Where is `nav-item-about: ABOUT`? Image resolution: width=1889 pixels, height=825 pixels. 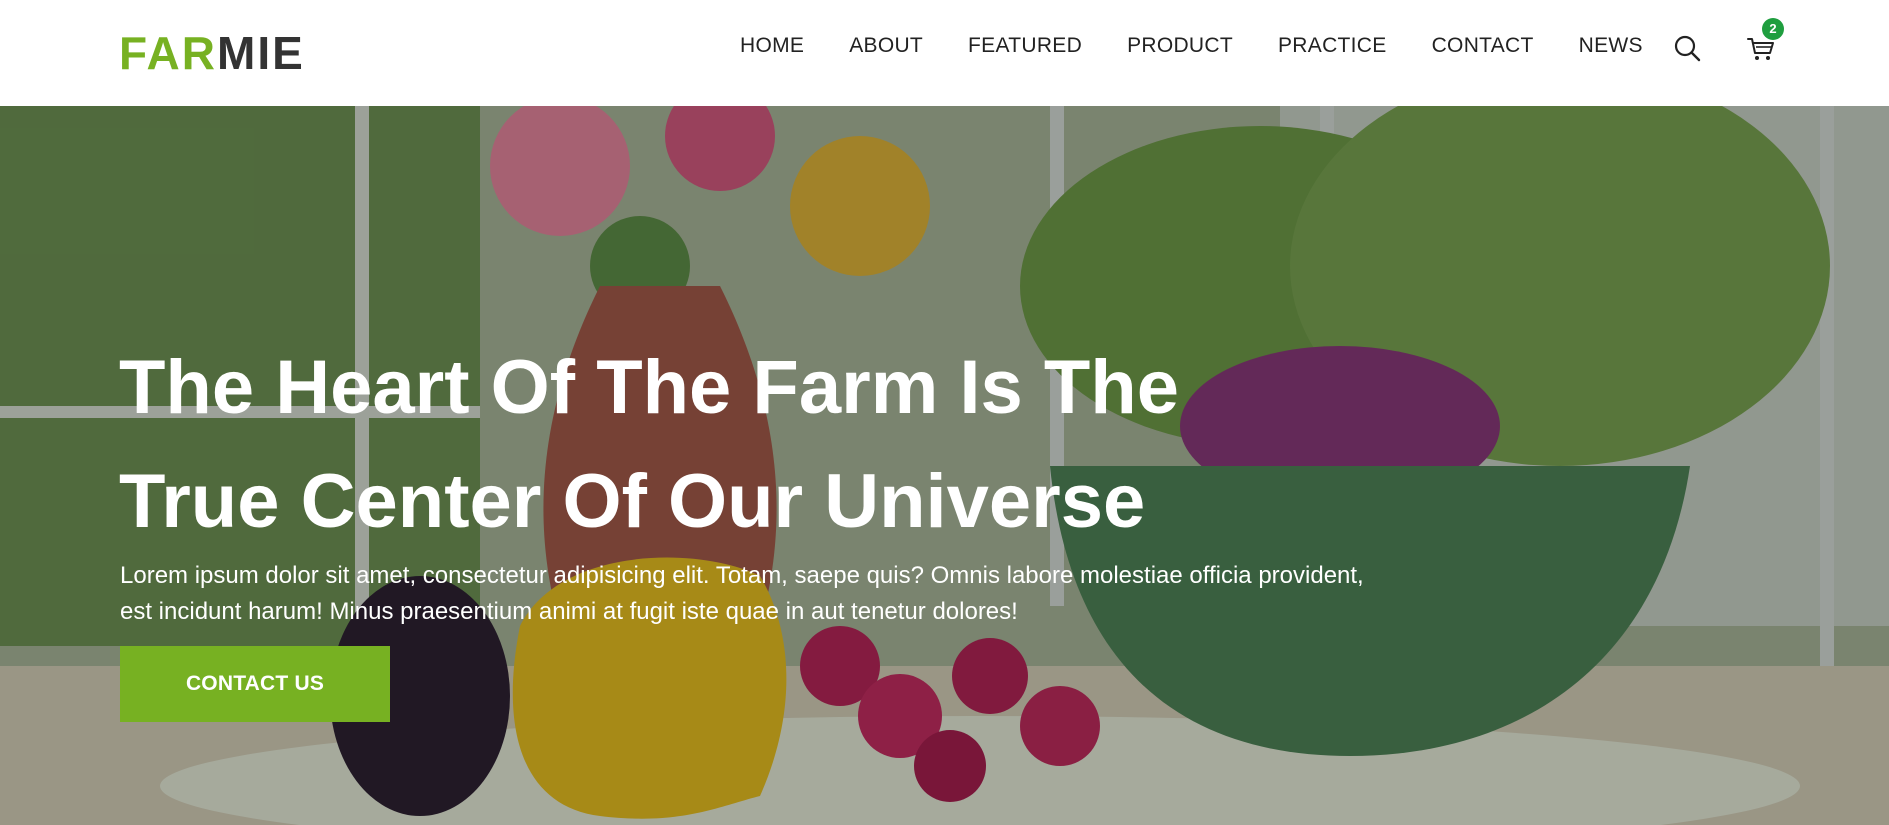 nav-item-about: ABOUT is located at coordinates (886, 46).